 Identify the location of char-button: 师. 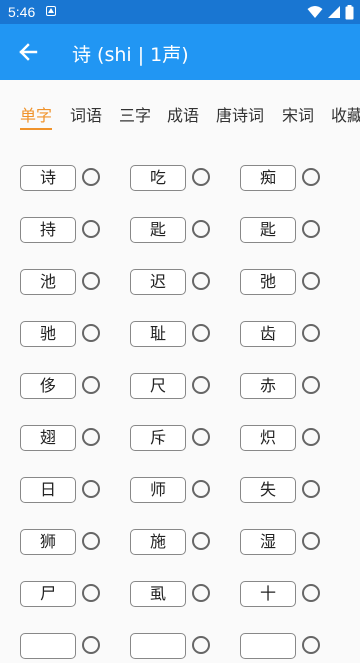
(158, 490).